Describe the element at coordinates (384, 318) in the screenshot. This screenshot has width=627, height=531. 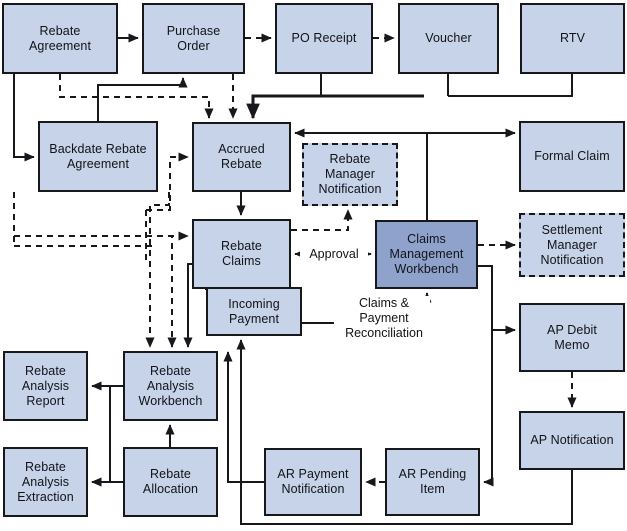
I see `edge-label-claims-payment-reconciliation: Claims & Payment Reconciliation` at that location.